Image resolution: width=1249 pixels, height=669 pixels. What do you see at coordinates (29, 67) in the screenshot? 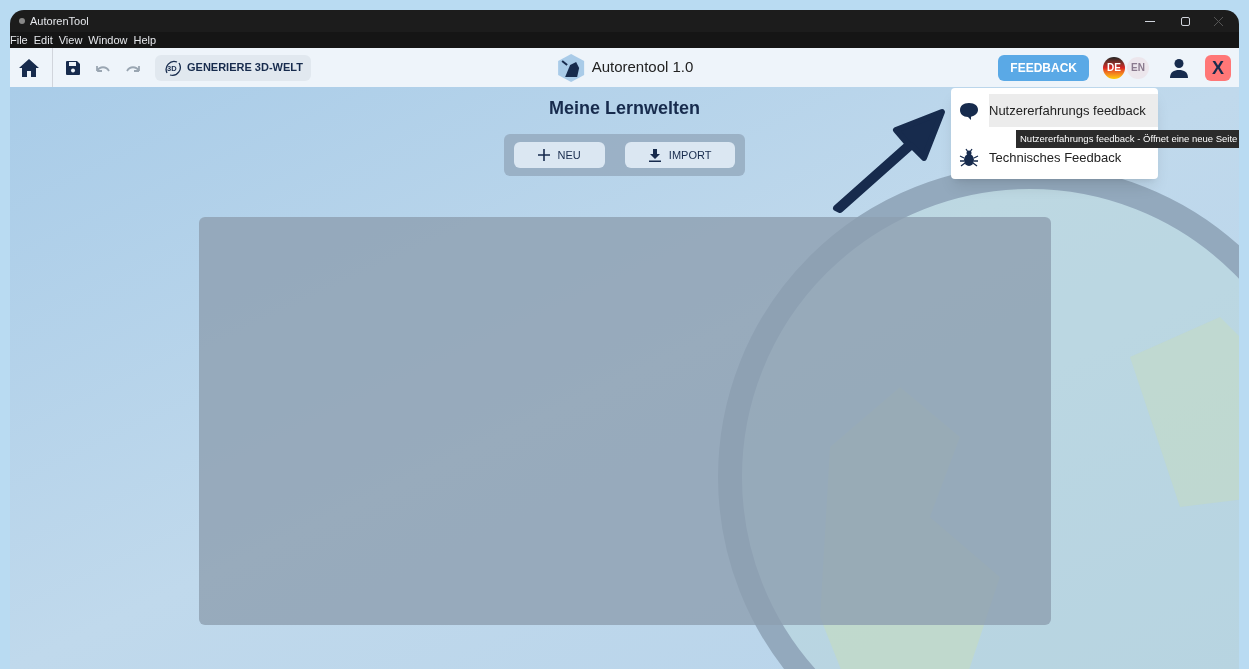
I see `home-icon` at bounding box center [29, 67].